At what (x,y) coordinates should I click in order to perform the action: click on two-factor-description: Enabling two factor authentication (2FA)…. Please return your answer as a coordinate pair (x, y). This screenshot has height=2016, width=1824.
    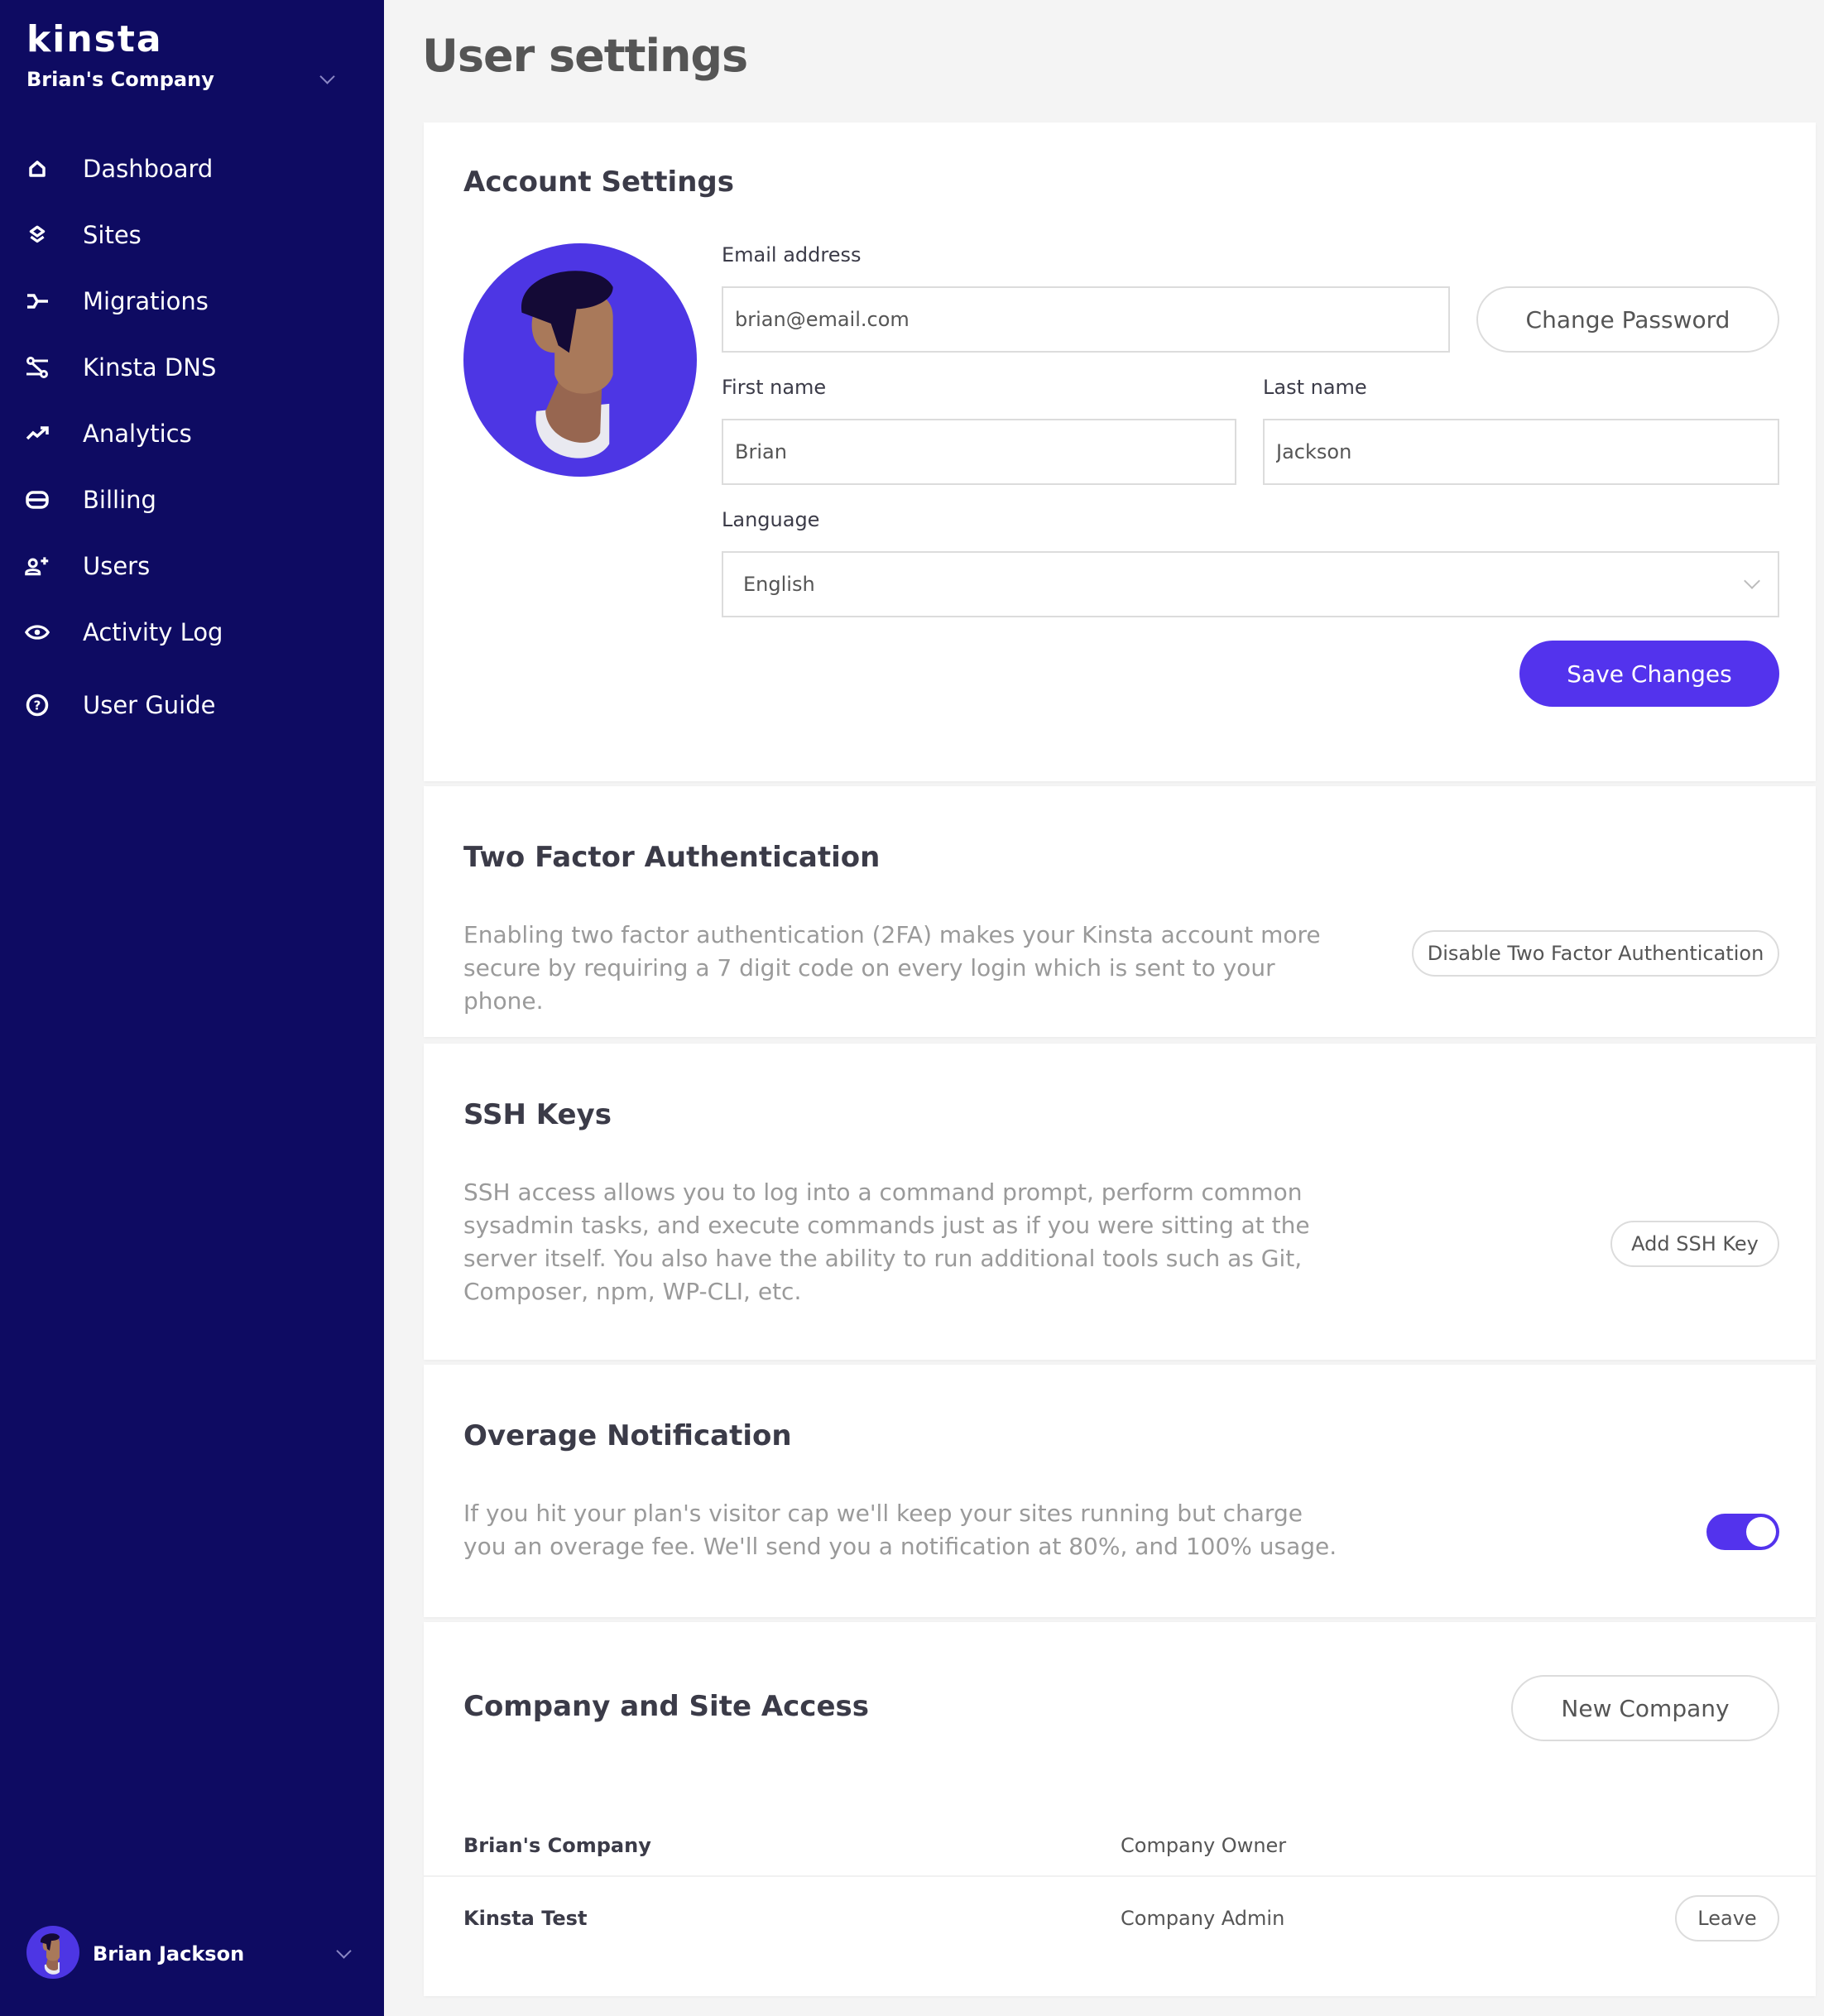
    Looking at the image, I should click on (892, 968).